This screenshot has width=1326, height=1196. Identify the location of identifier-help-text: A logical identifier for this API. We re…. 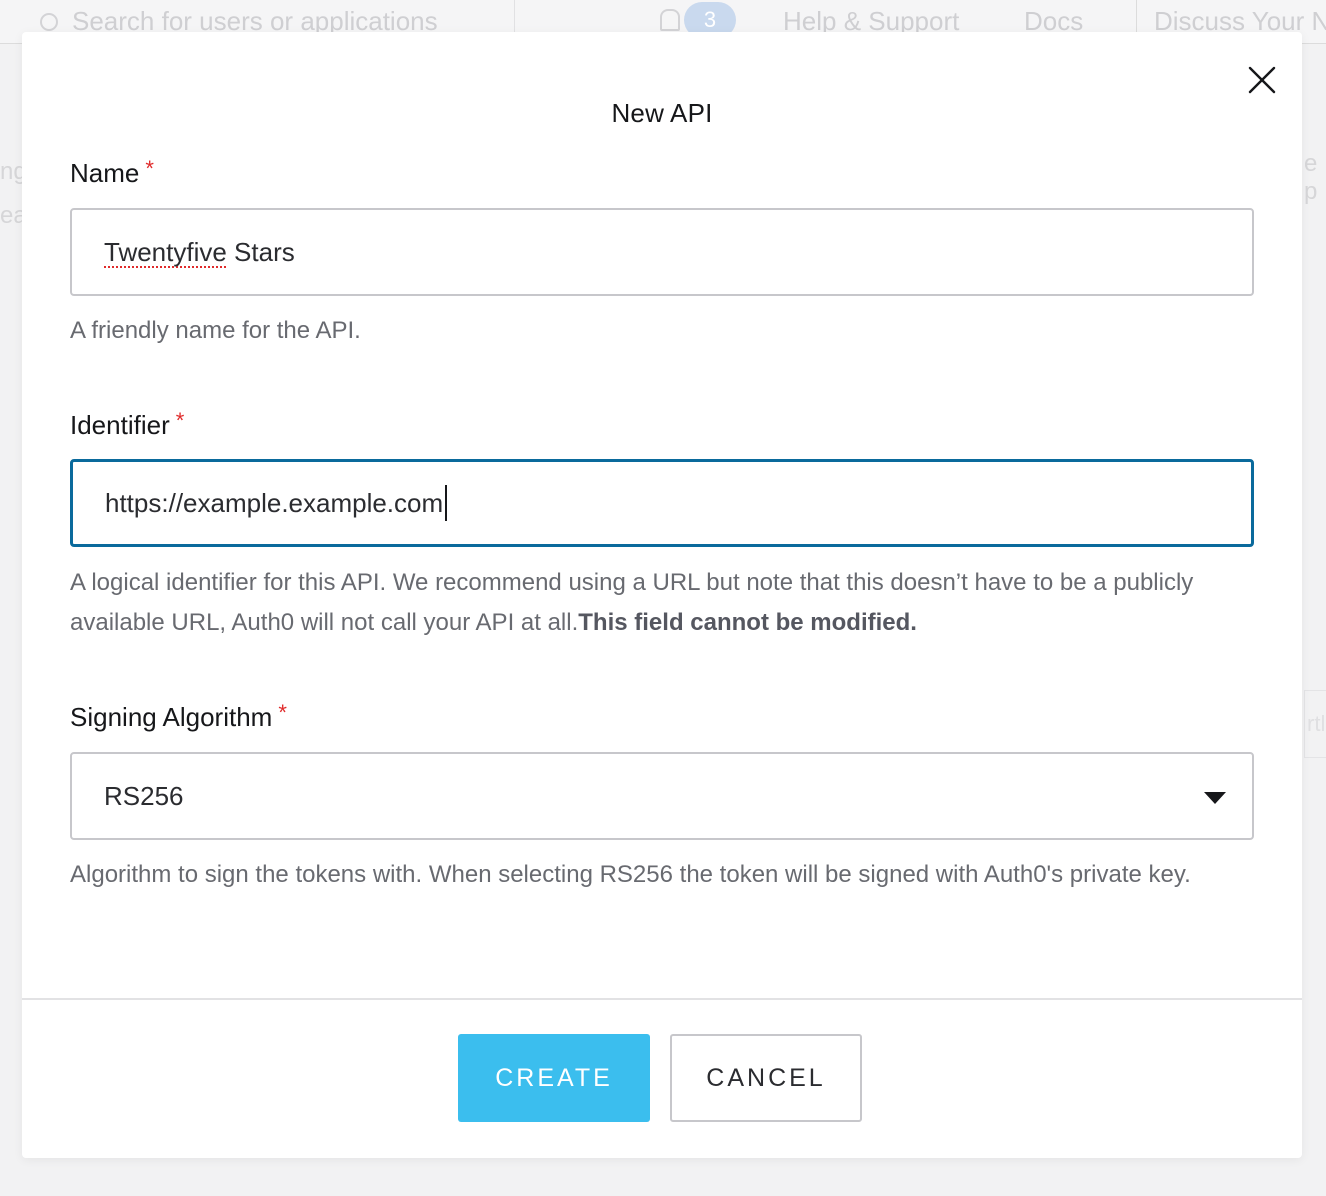
(662, 603).